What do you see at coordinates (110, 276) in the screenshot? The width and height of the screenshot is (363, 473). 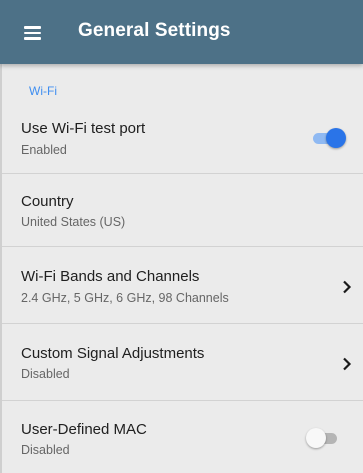 I see `setting-title: Wi-Fi Bands and Channels` at bounding box center [110, 276].